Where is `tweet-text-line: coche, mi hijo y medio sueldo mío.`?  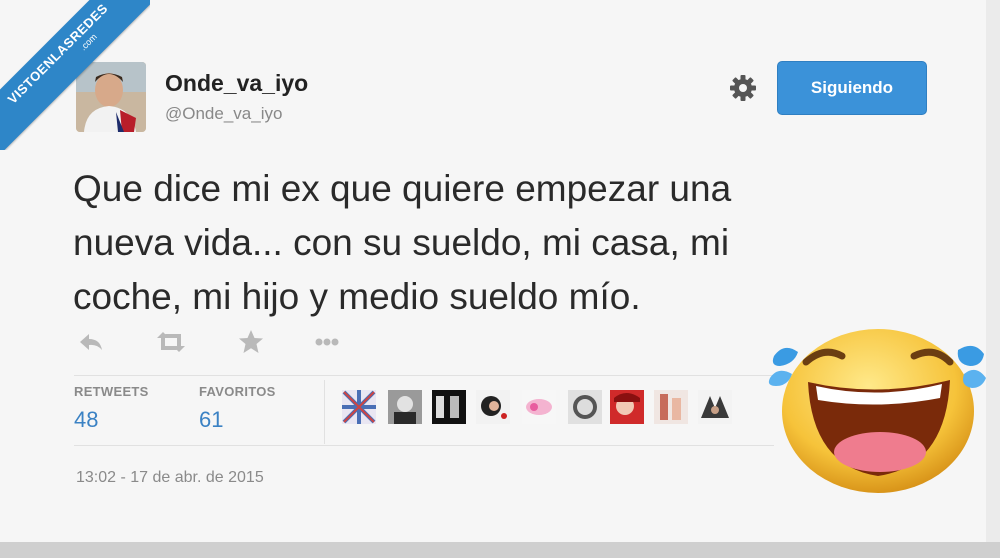 tweet-text-line: coche, mi hijo y medio sueldo mío. is located at coordinates (357, 296).